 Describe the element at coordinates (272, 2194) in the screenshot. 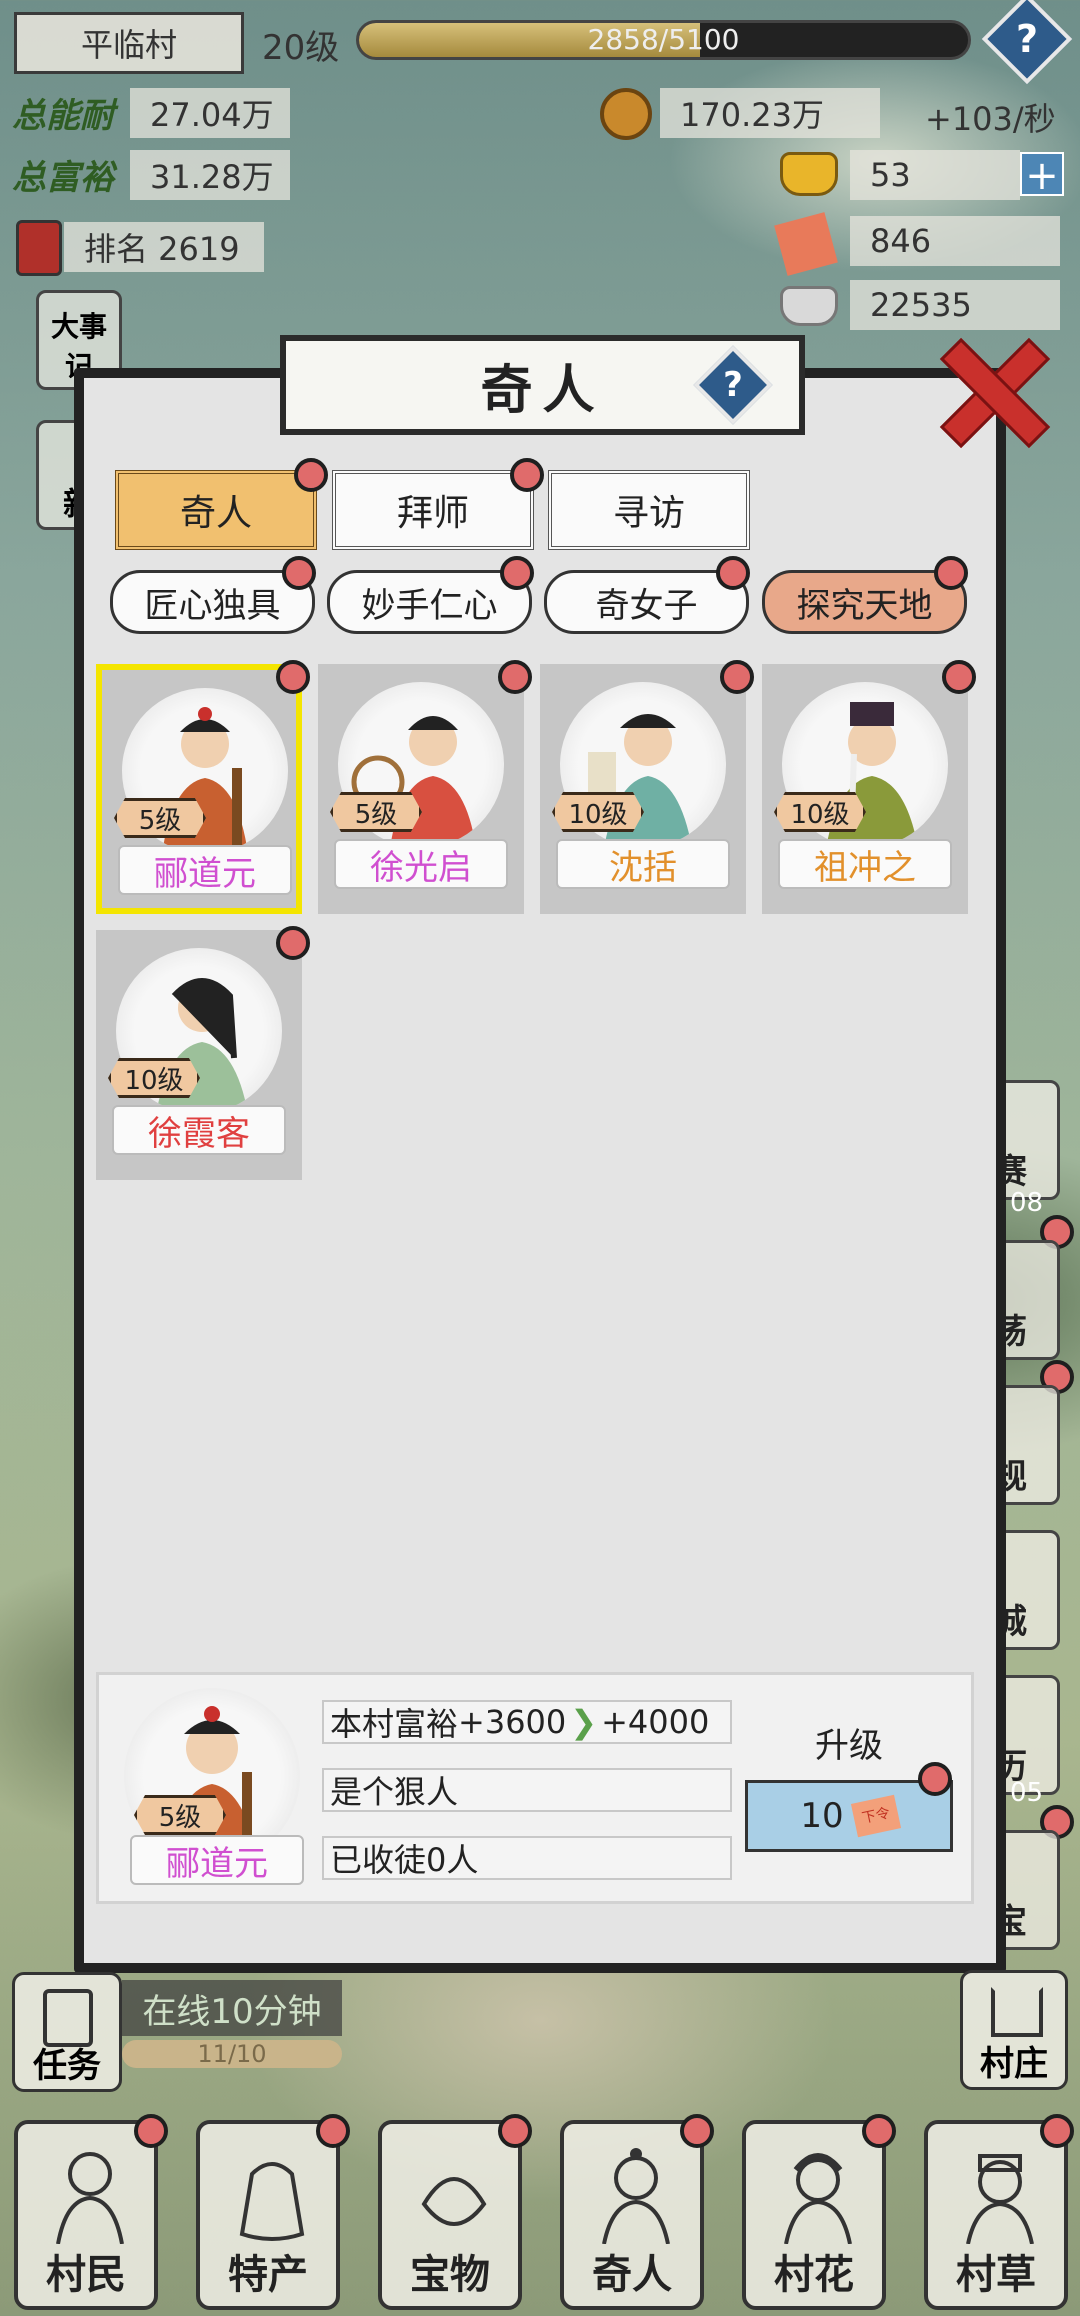

I see `sack-icon` at that location.